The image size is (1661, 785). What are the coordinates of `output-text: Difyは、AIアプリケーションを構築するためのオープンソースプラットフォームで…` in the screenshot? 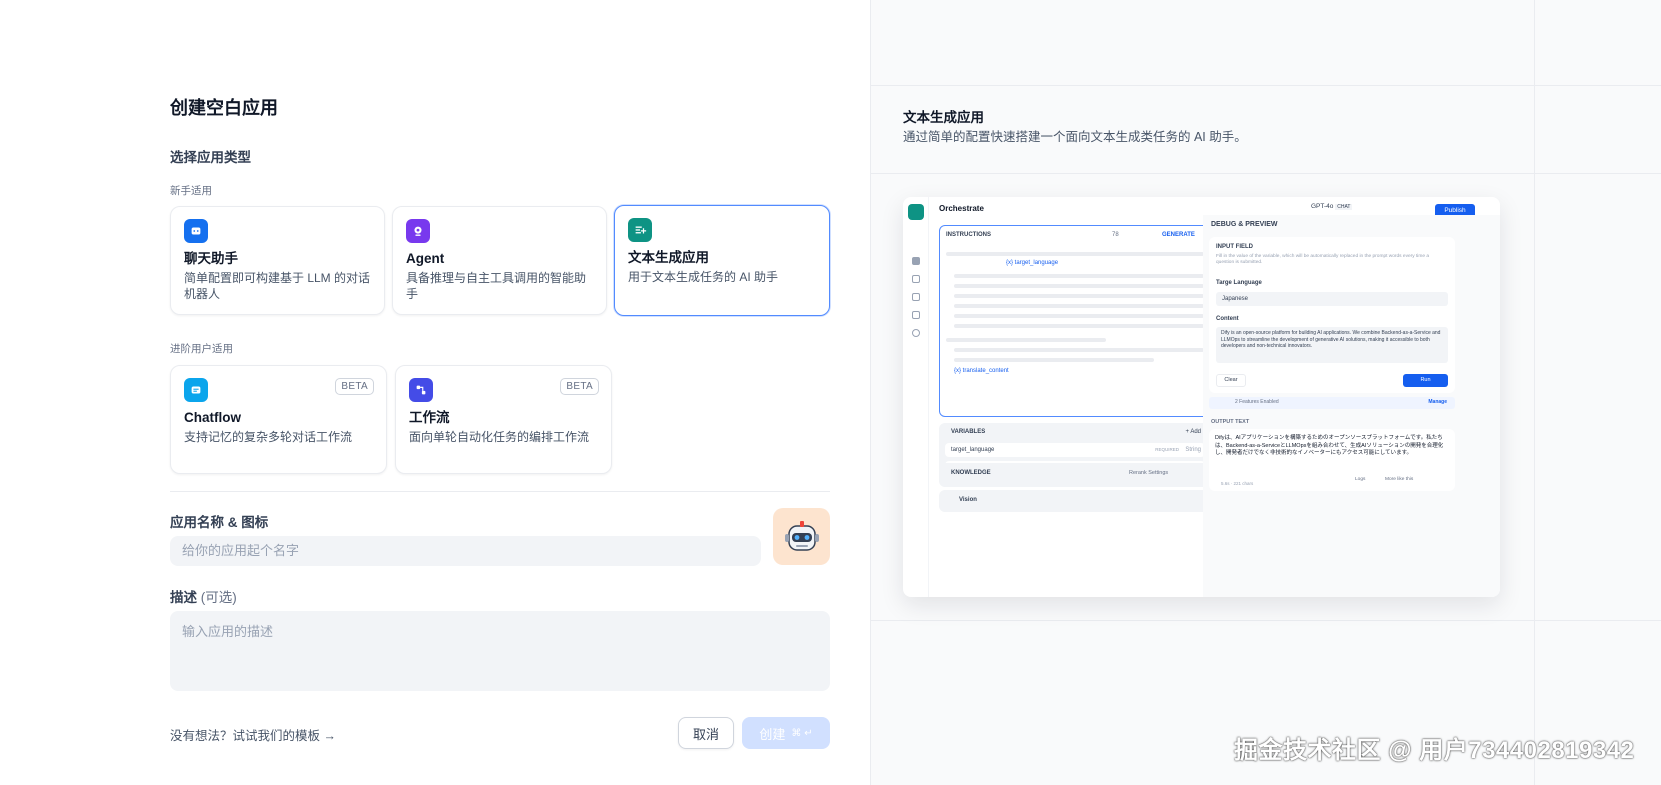 It's located at (1329, 445).